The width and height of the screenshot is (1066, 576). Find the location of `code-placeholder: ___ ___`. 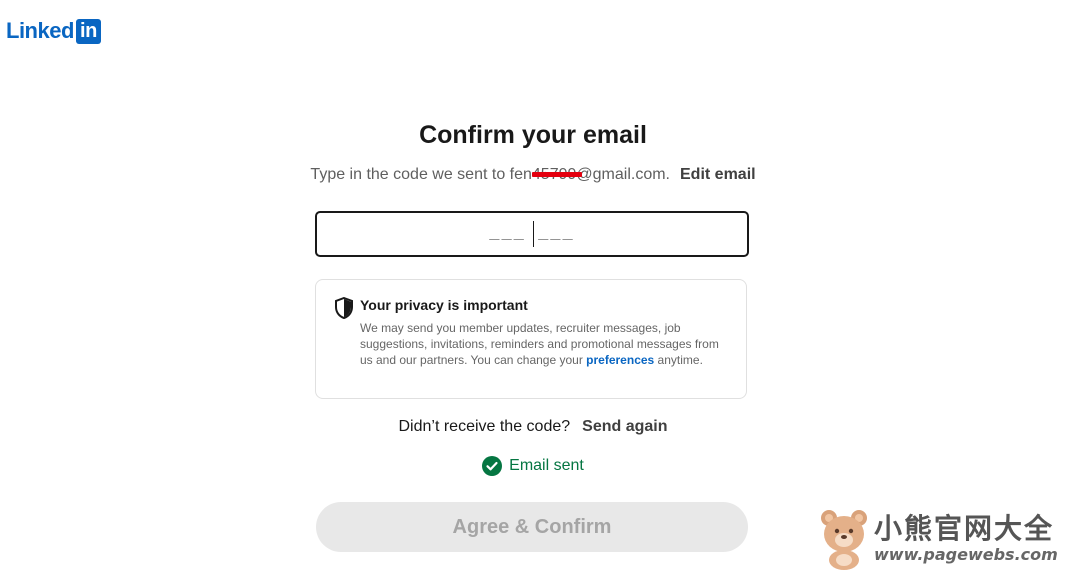

code-placeholder: ___ ___ is located at coordinates (532, 234).